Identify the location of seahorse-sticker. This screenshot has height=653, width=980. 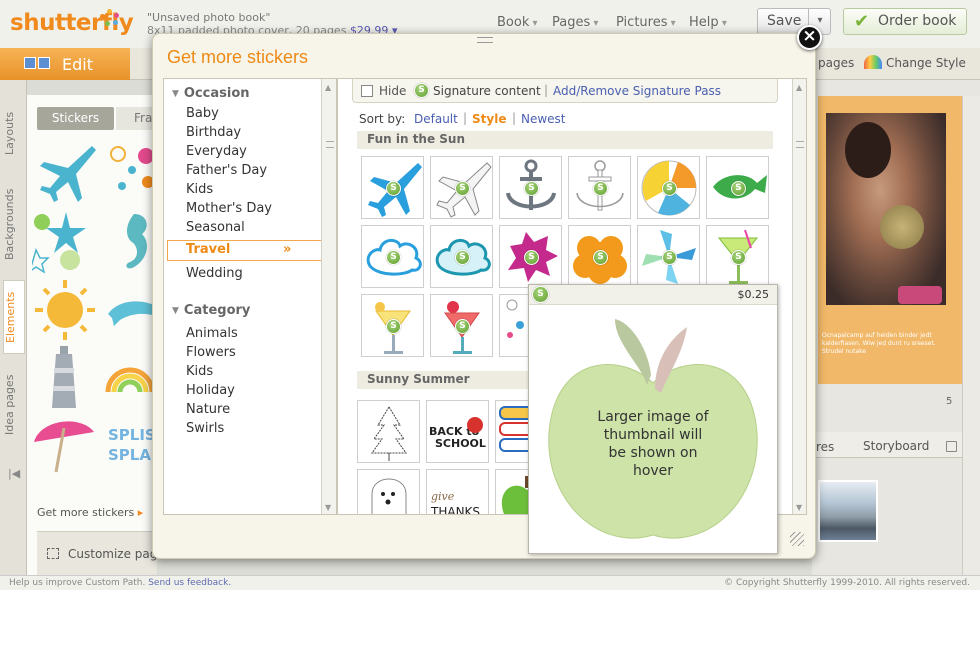
(136, 242).